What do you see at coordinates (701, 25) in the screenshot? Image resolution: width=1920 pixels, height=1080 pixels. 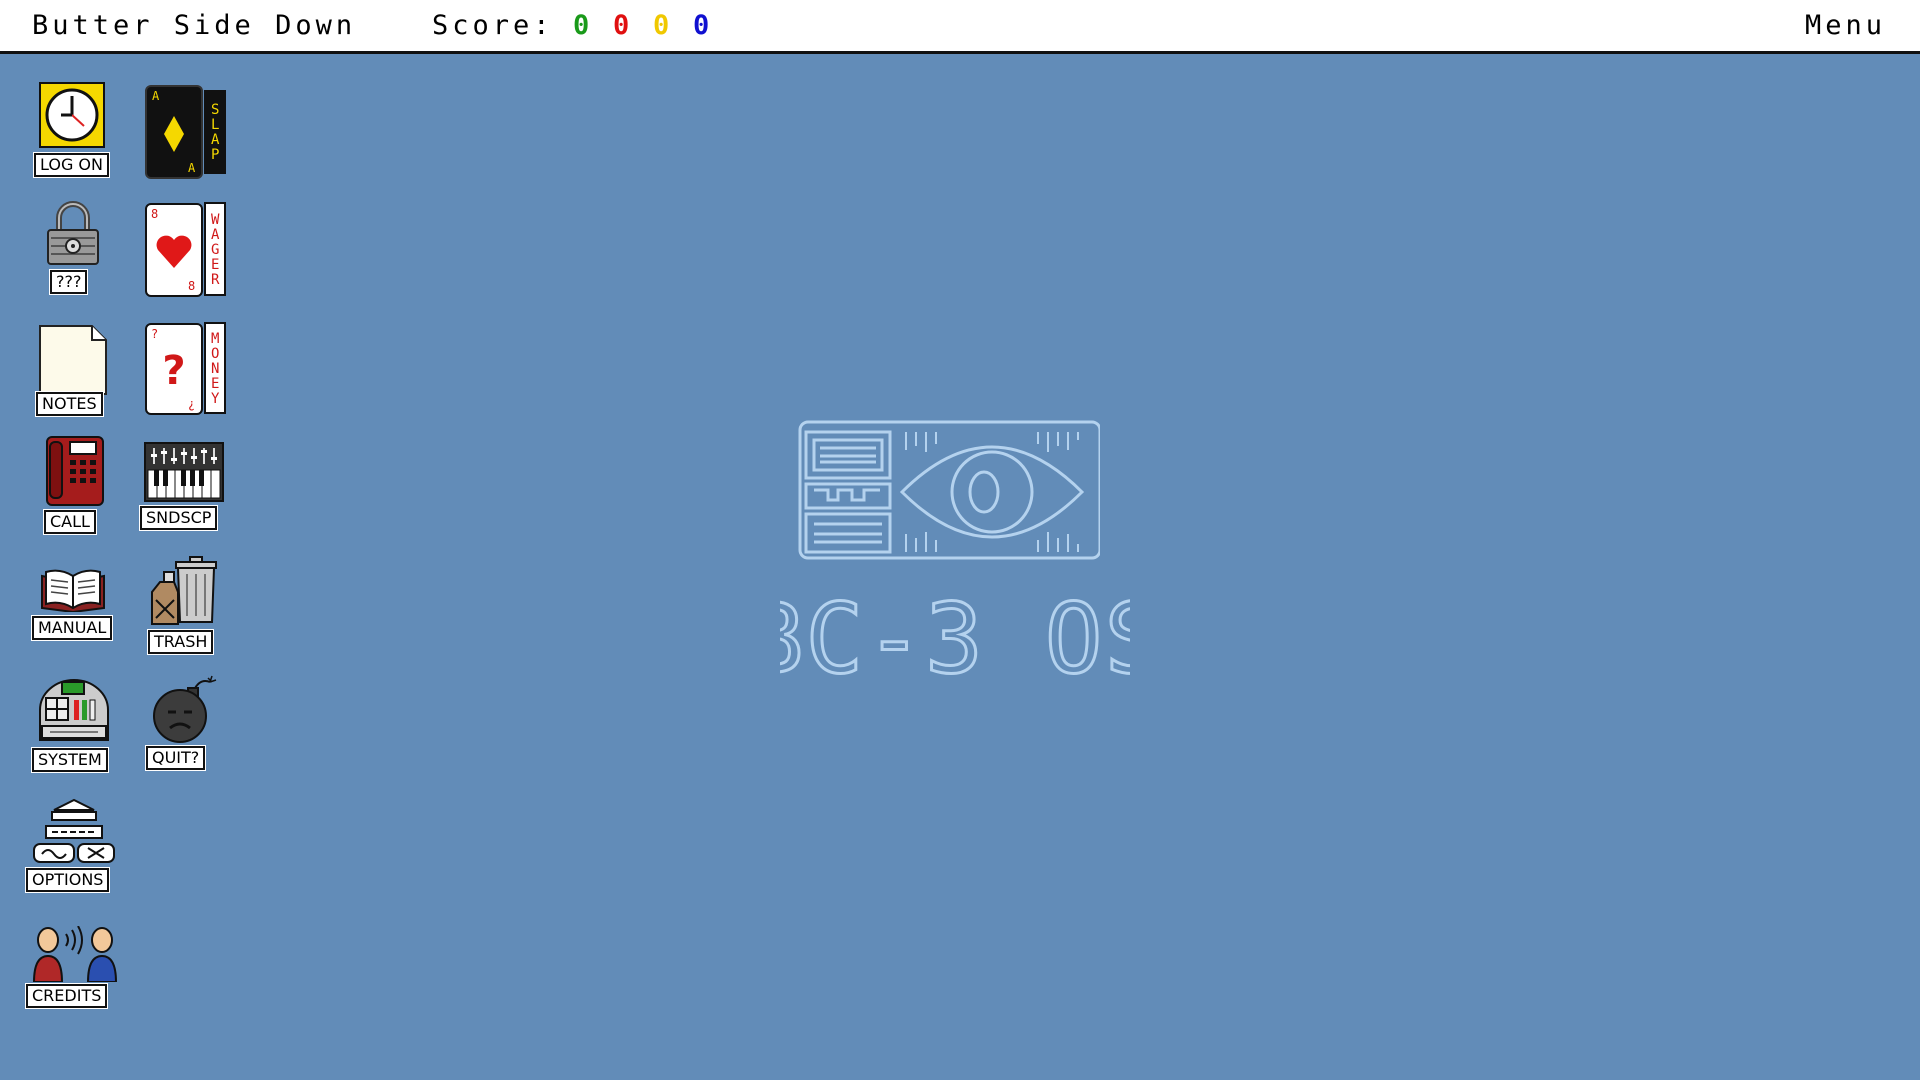 I see `score-blue: 0` at bounding box center [701, 25].